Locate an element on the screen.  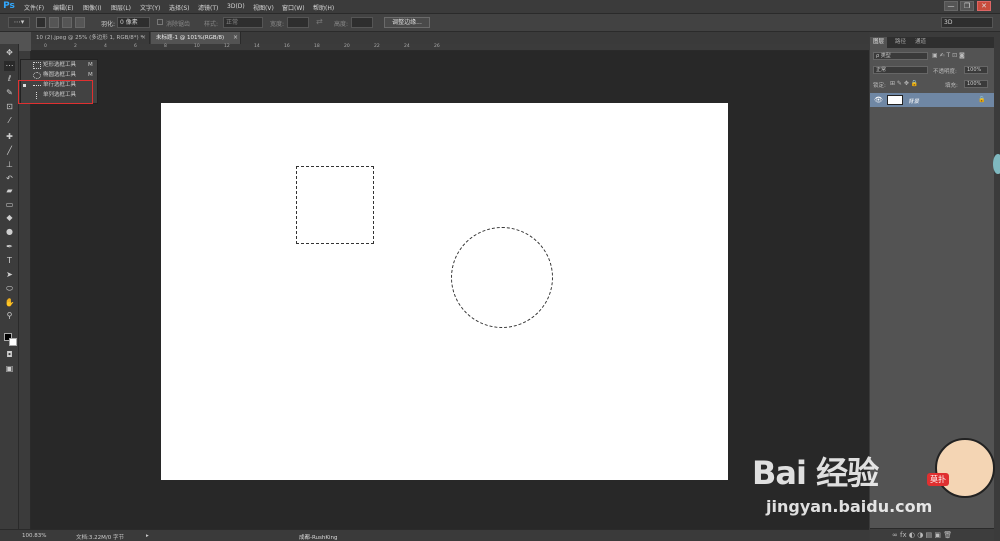
layers-panel-tabs: 图层 路径 通道 is located at coordinates (932, 42).